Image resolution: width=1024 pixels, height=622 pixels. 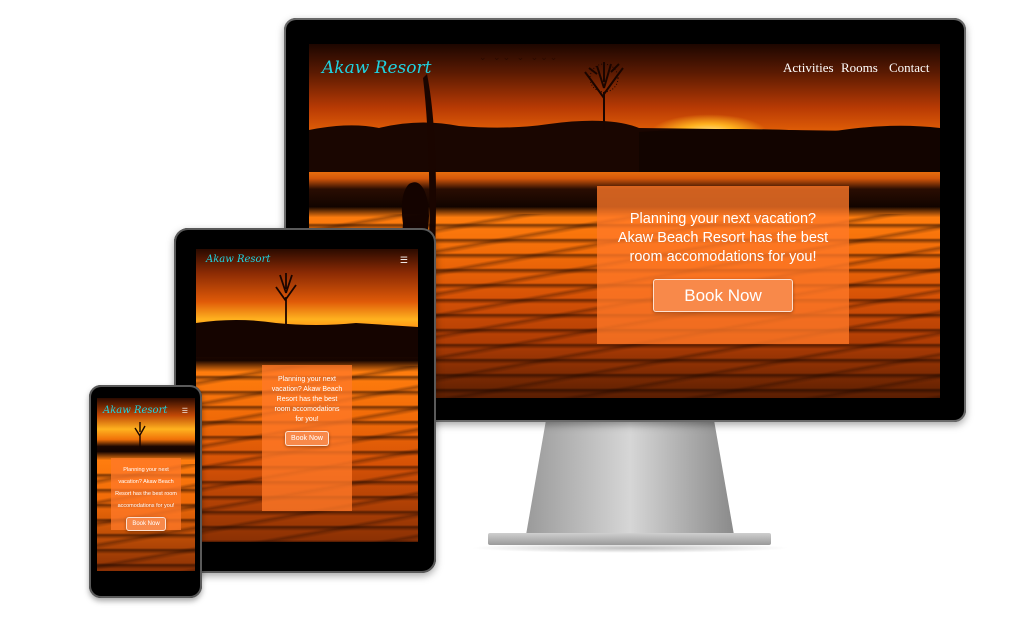 What do you see at coordinates (630, 477) in the screenshot?
I see `monitor-stand` at bounding box center [630, 477].